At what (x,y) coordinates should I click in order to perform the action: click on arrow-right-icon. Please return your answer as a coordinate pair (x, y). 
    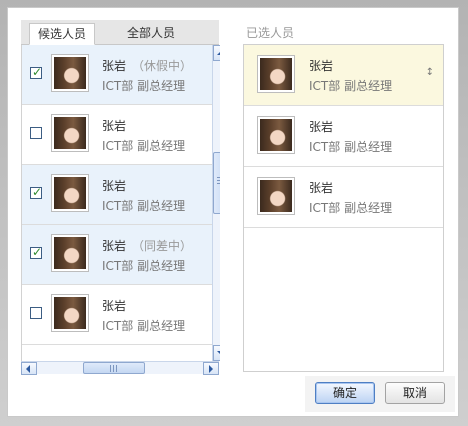
    Looking at the image, I should click on (211, 369).